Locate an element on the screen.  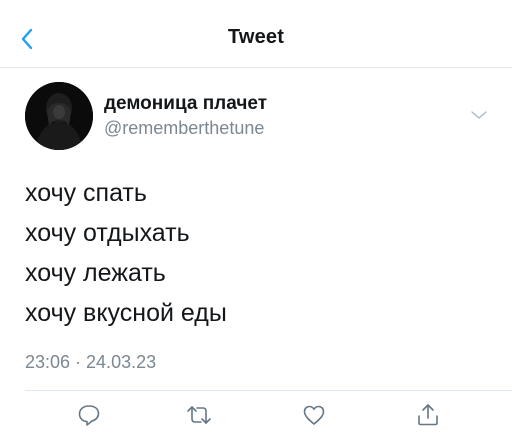
retweet-icon is located at coordinates (199, 415).